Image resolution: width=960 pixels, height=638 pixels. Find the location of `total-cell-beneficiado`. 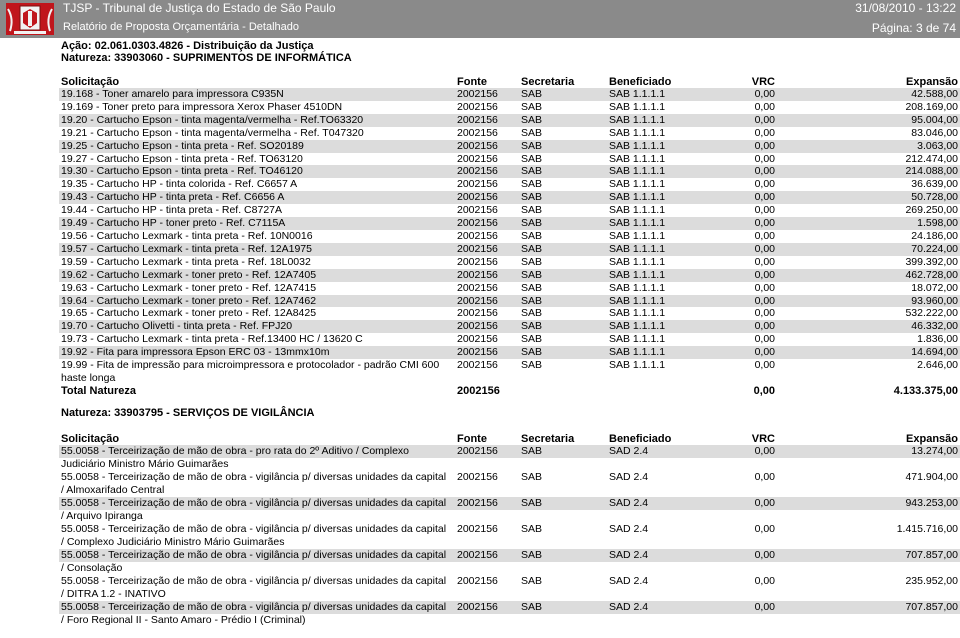

total-cell-beneficiado is located at coordinates (671, 391).